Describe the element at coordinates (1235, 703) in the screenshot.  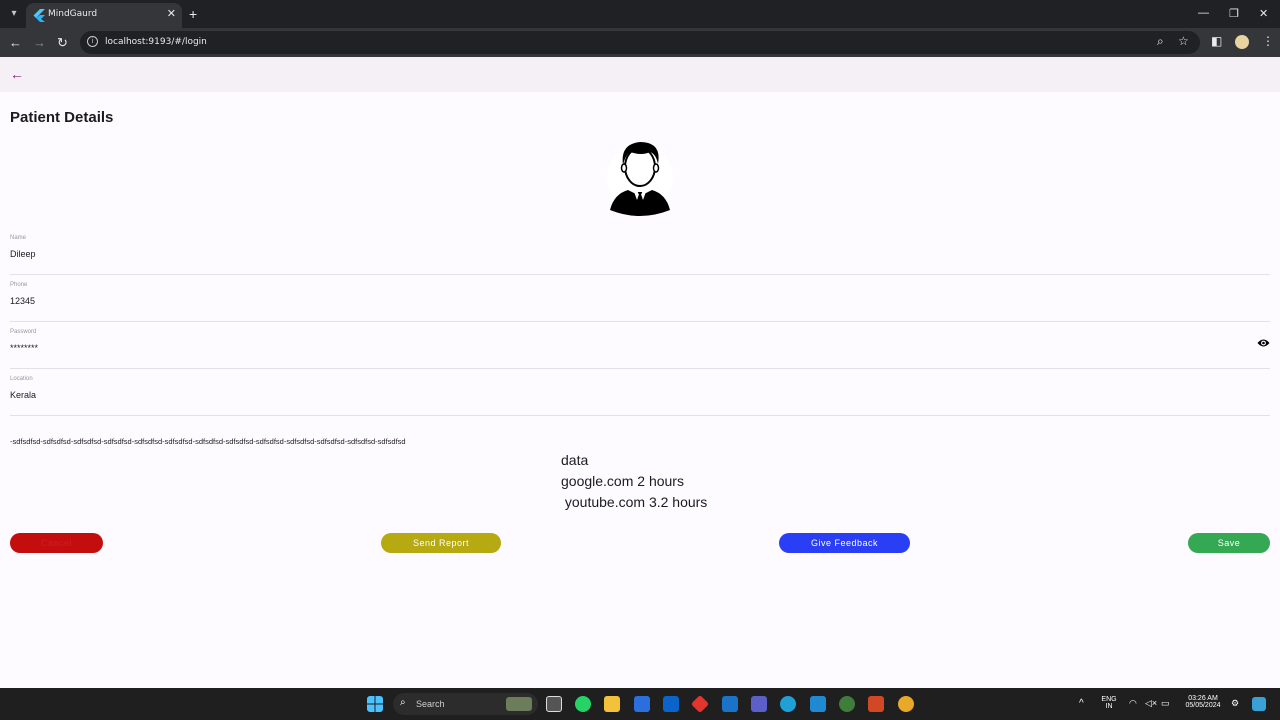
I see `settings-gear-icon: ⚙` at that location.